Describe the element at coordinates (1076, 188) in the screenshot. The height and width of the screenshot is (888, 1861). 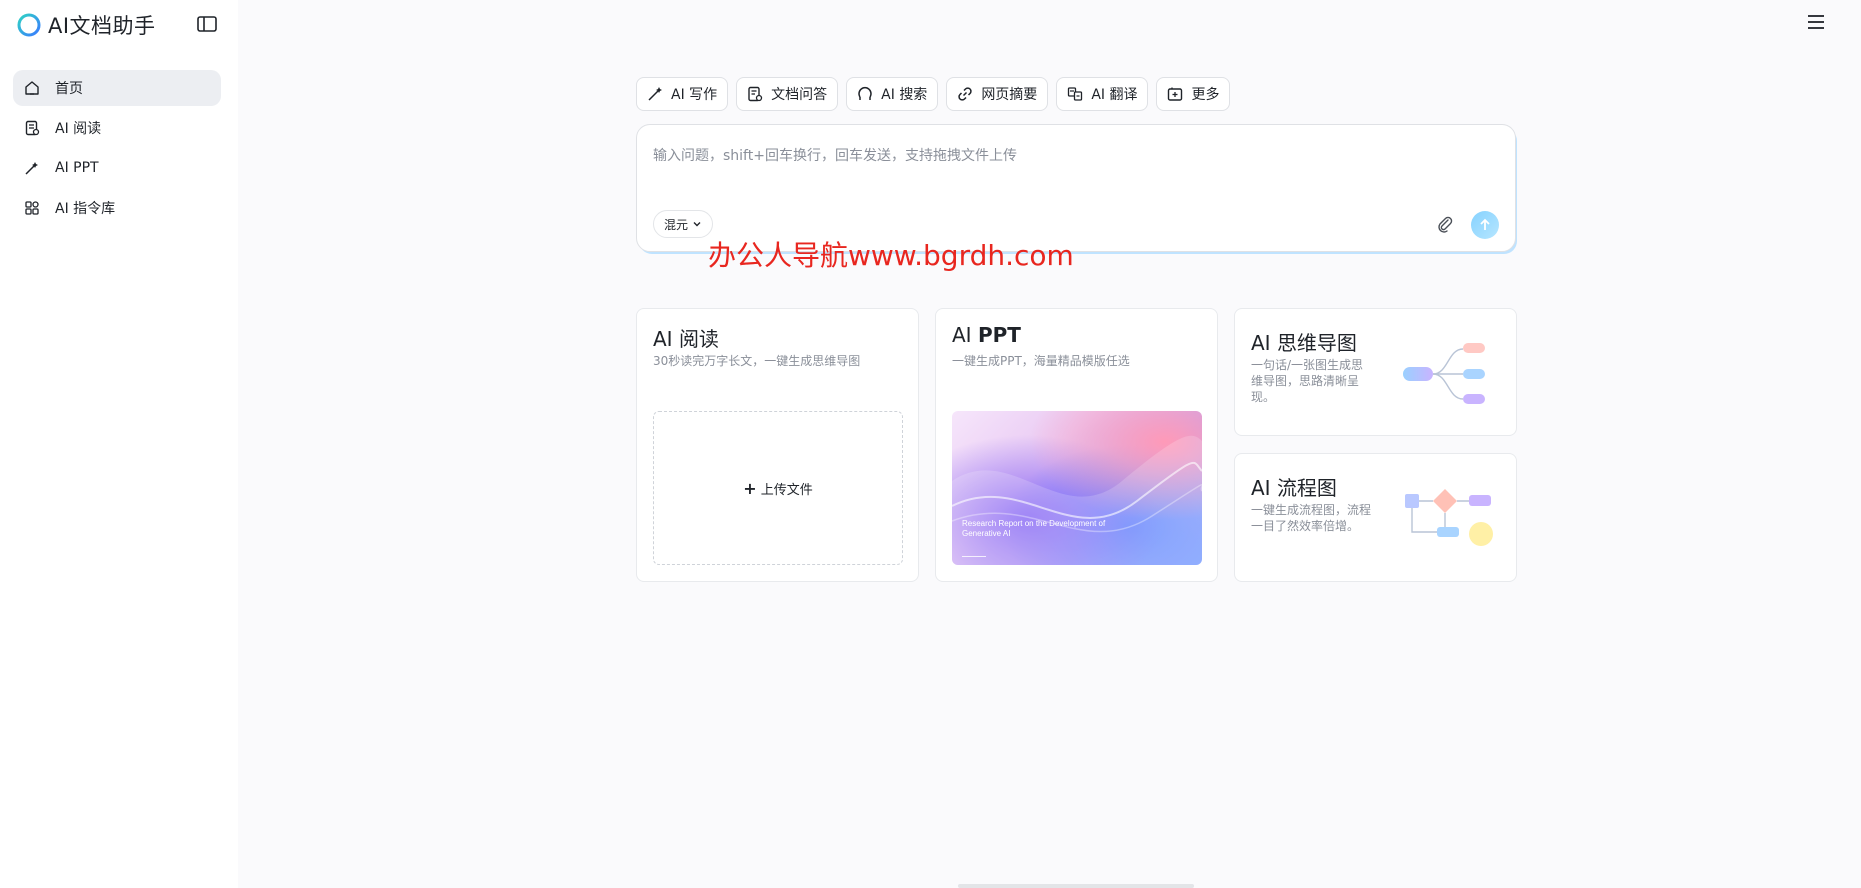
I see `chat-box: 混元` at that location.